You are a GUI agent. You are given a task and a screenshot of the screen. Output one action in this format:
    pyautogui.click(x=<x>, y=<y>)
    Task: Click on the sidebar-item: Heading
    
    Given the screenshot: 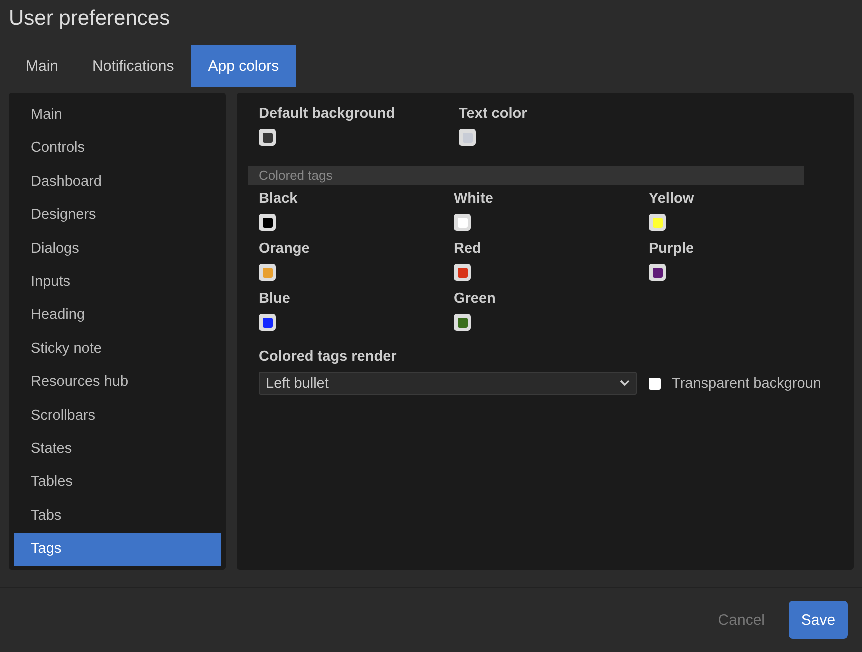 What is the action you would take?
    pyautogui.click(x=117, y=316)
    